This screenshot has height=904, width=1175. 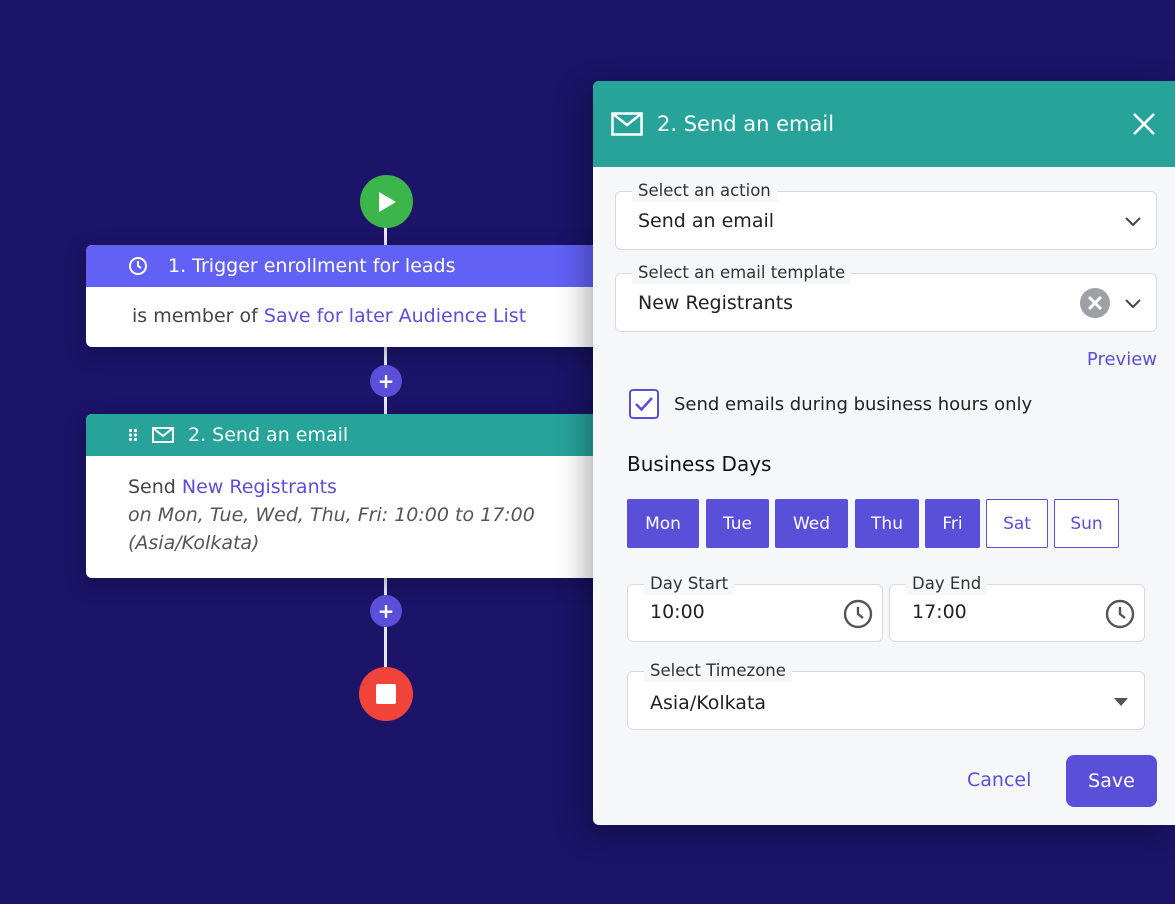 I want to click on email-send-prefix: Send, so click(x=152, y=487).